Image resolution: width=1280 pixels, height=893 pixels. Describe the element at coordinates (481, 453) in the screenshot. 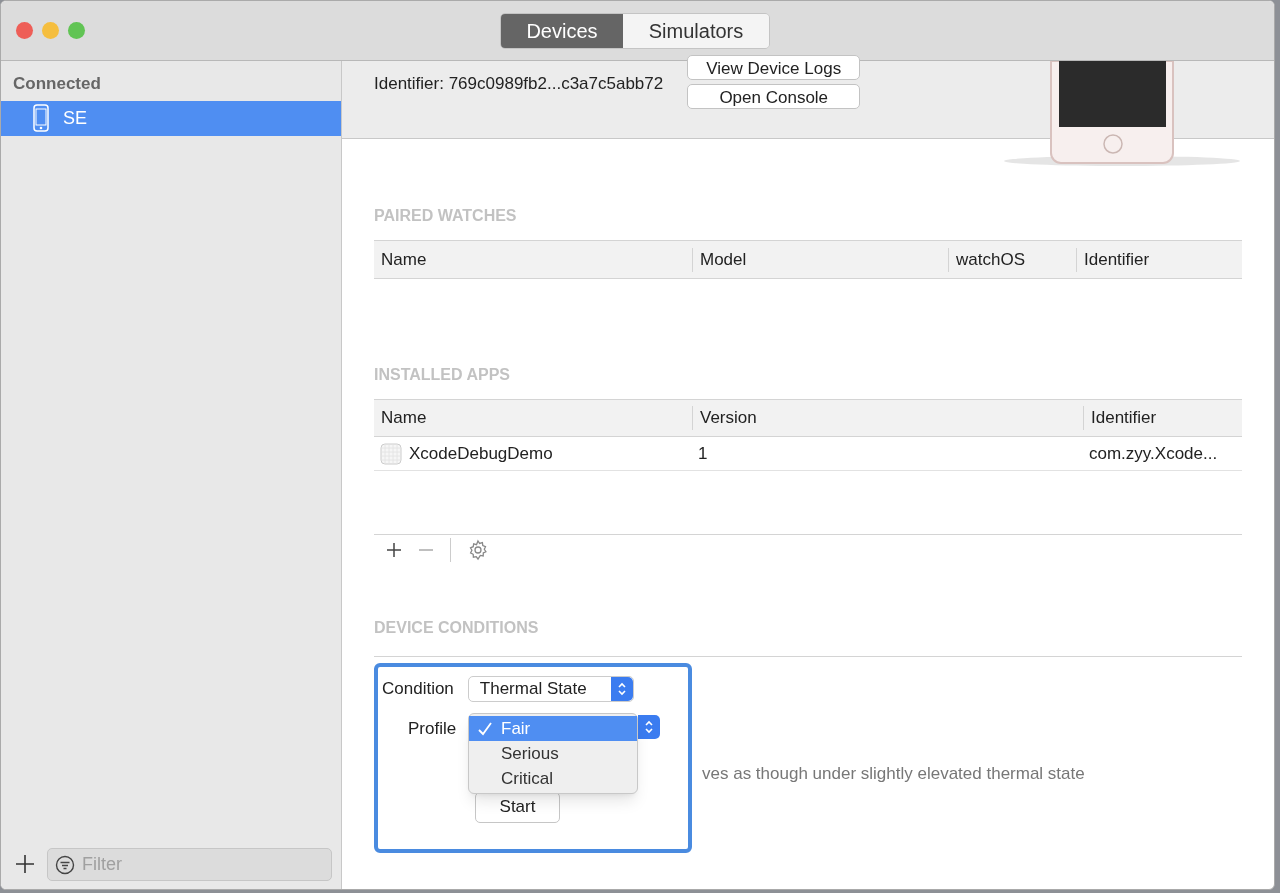

I see `table-cell-text: XcodeDebugDemo` at that location.